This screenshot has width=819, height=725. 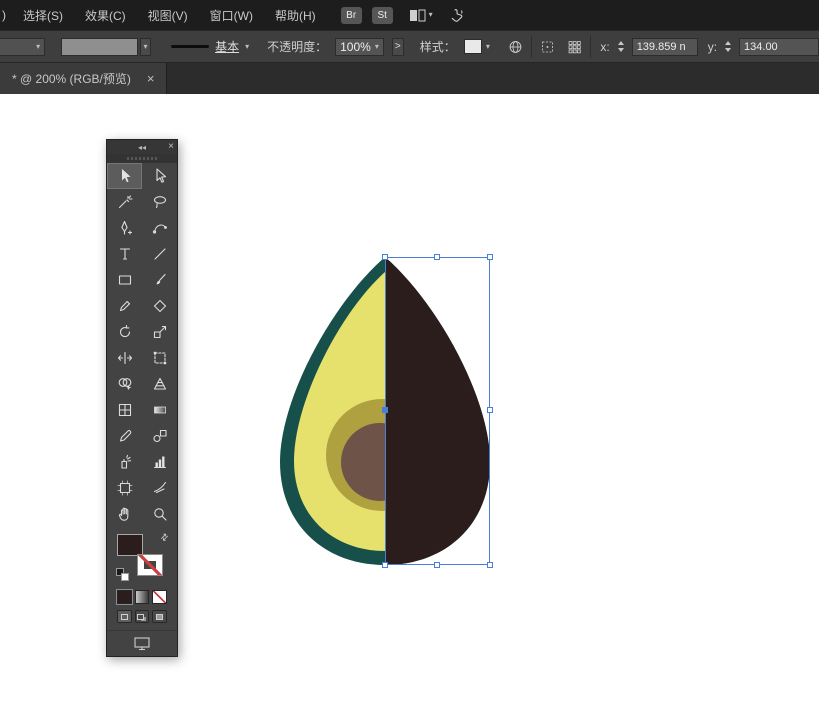 What do you see at coordinates (159, 332) in the screenshot?
I see `scale-tool` at bounding box center [159, 332].